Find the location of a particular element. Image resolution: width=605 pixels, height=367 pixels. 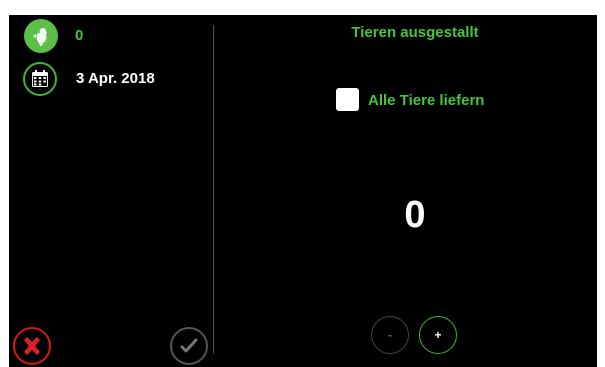

plus-label: + is located at coordinates (438, 335).